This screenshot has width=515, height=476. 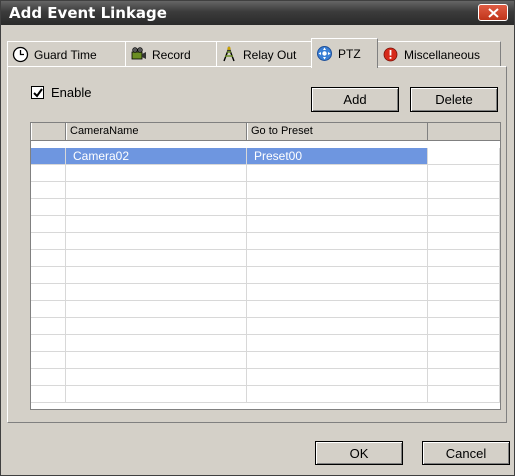 I want to click on clock-icon, so click(x=20, y=54).